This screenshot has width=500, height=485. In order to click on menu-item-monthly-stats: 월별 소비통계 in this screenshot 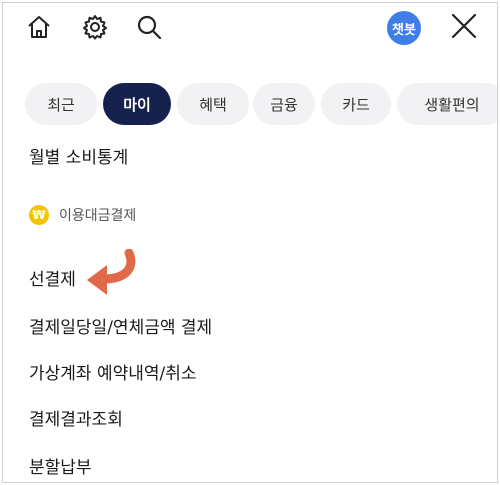, I will do `click(78, 155)`.